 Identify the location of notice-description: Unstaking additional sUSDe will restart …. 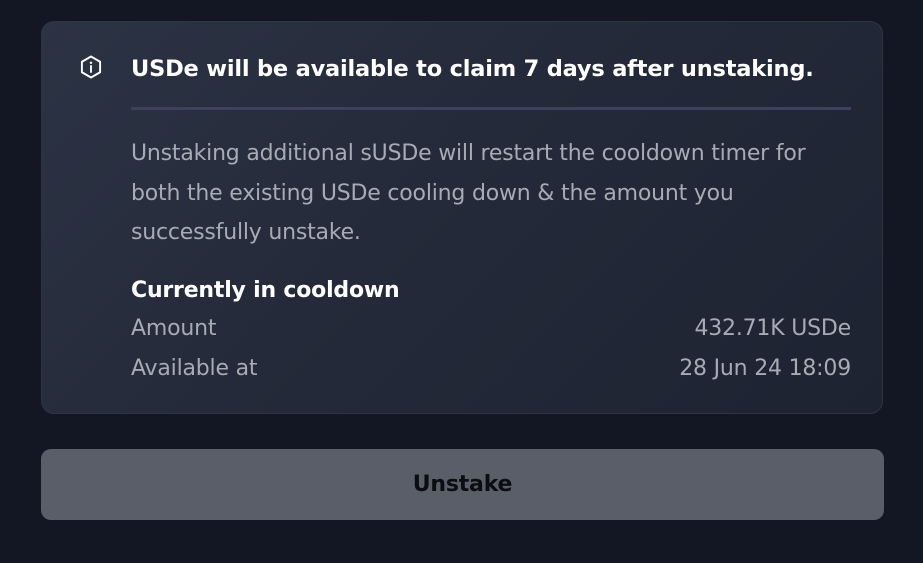
(468, 193).